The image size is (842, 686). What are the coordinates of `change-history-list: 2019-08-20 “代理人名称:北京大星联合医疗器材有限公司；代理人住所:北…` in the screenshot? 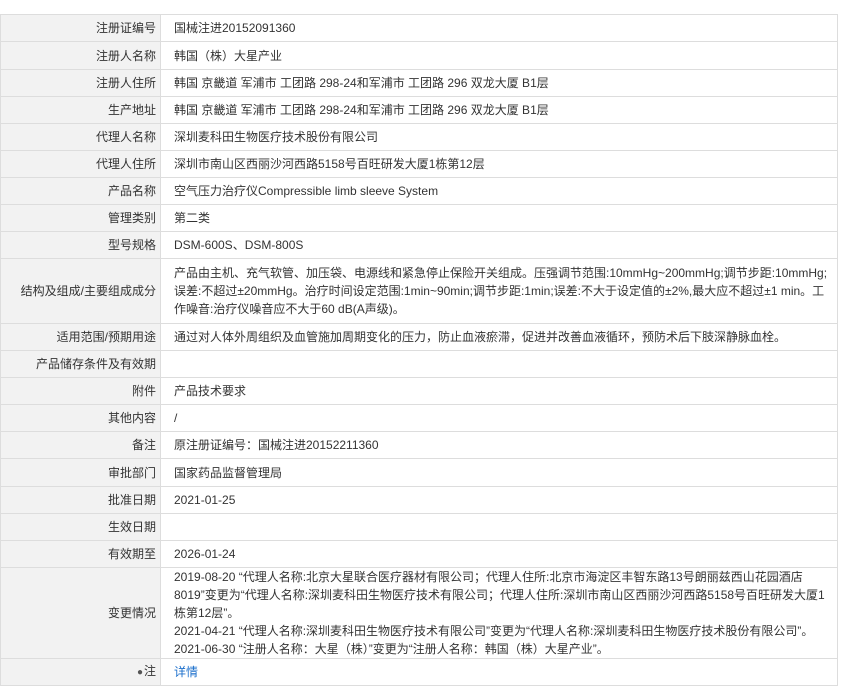 It's located at (499, 613).